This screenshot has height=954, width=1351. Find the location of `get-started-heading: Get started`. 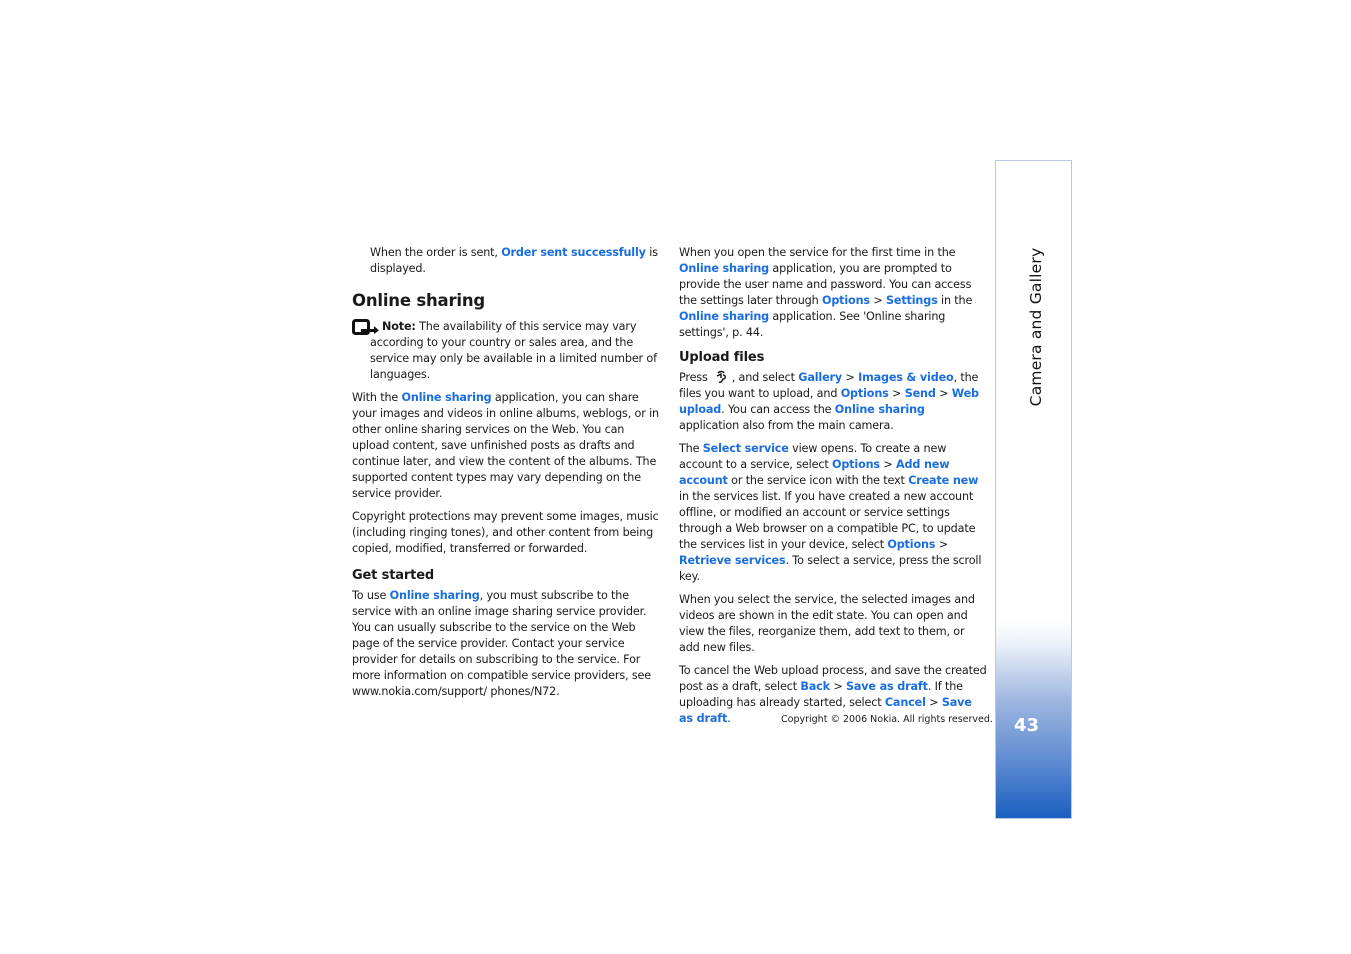

get-started-heading: Get started is located at coordinates (393, 575).